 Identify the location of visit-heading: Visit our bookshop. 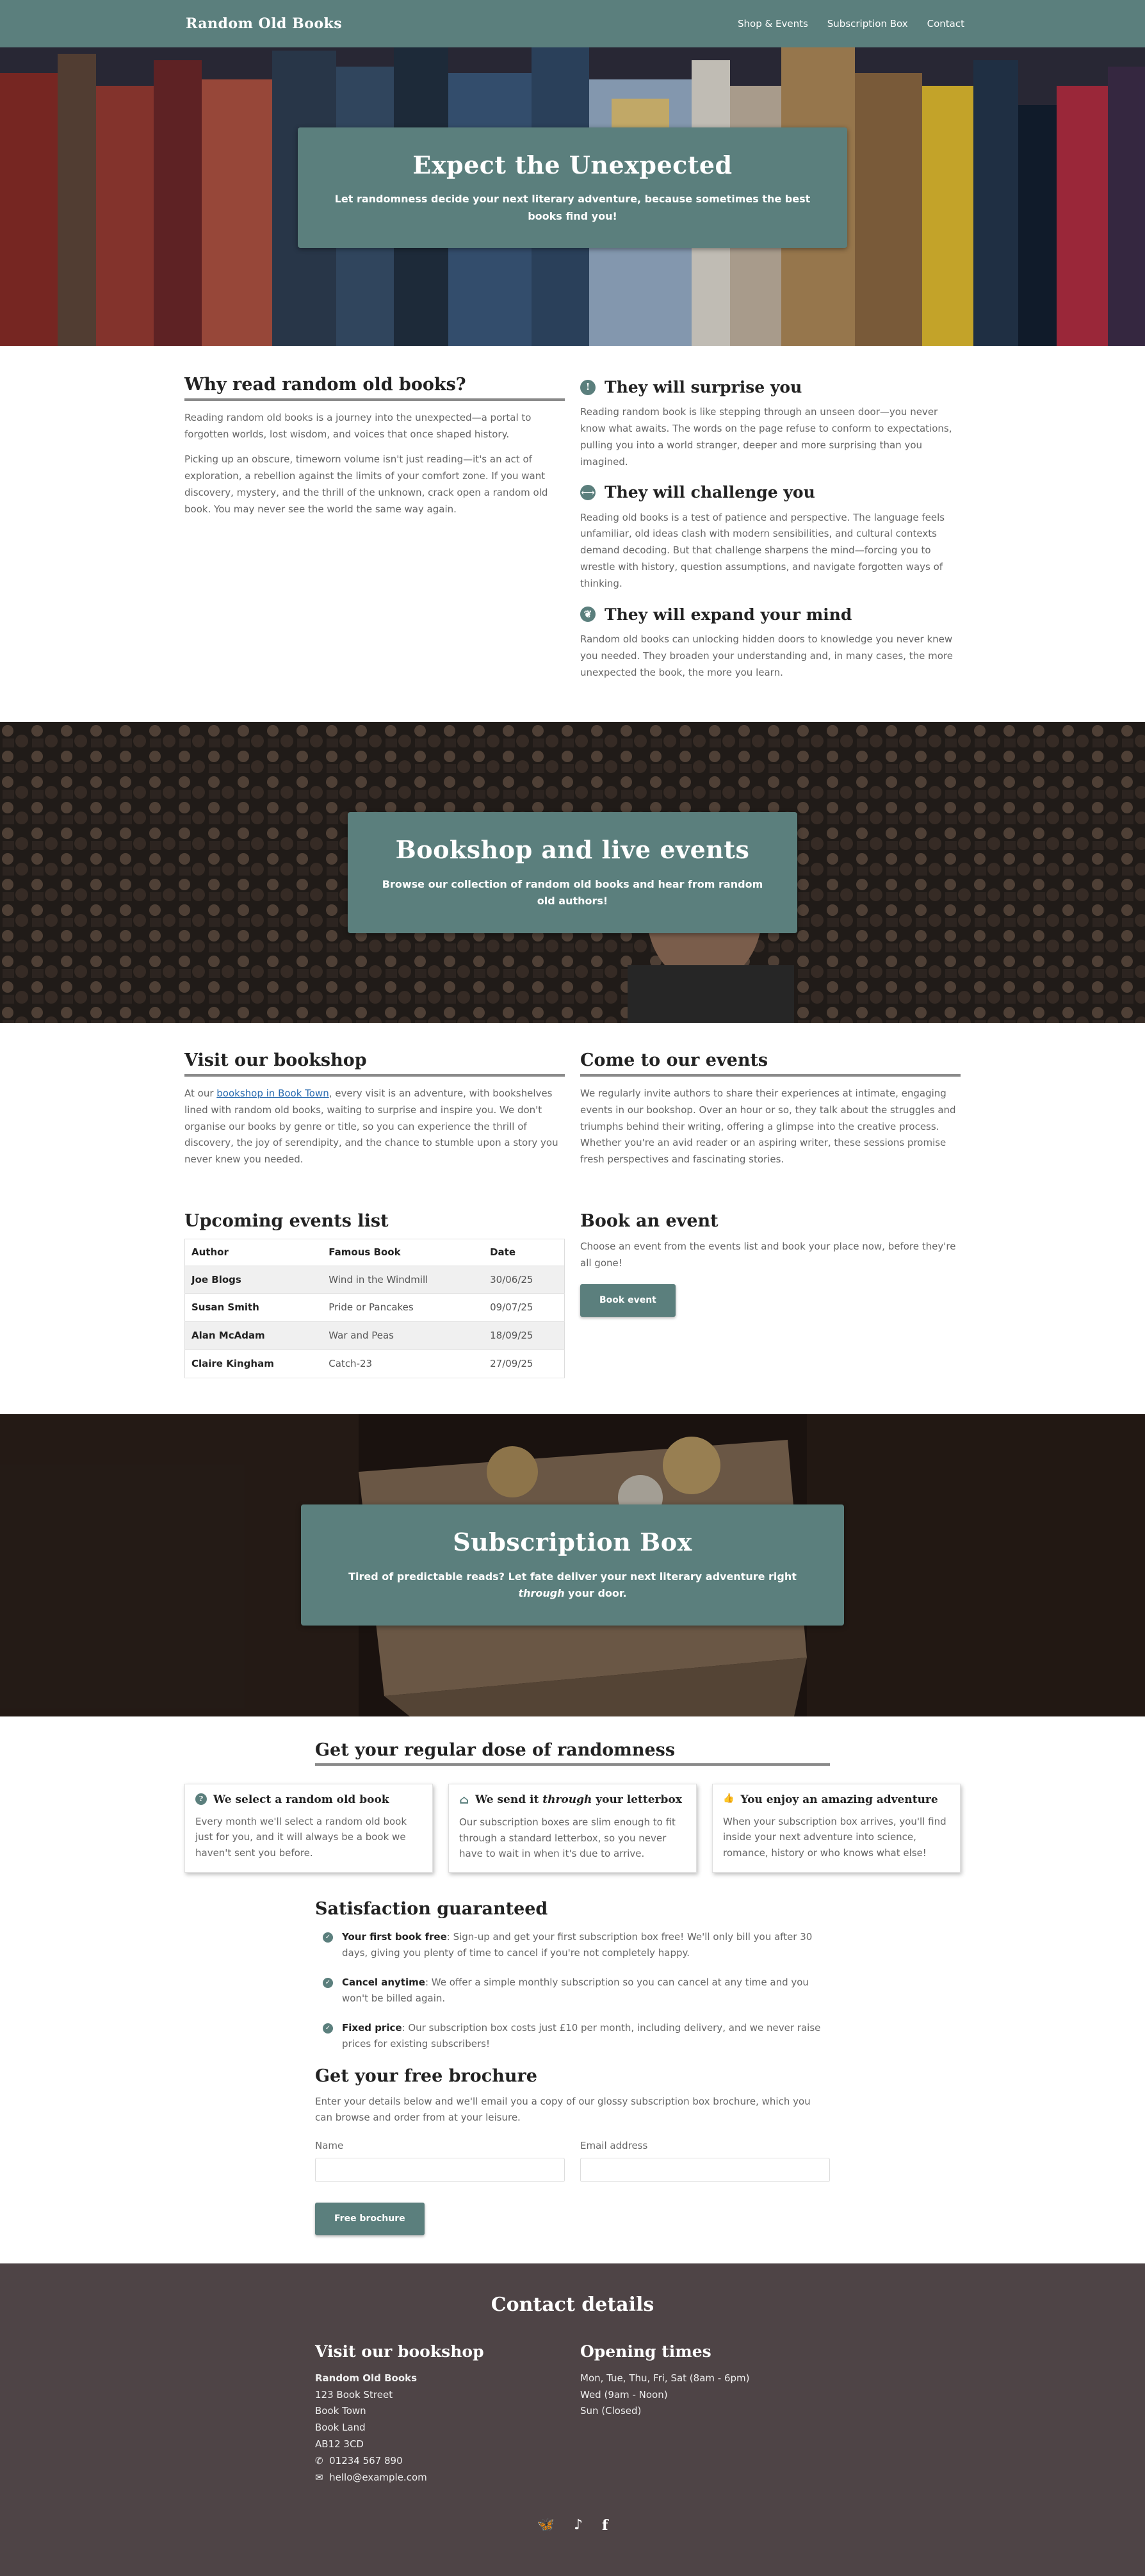
(374, 1063).